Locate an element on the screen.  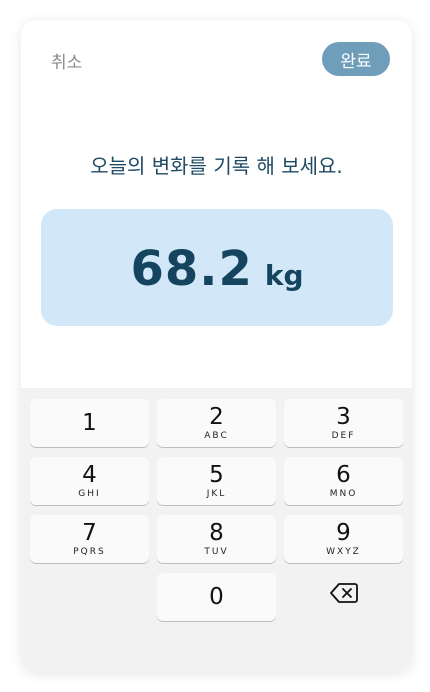
key-5: 5 JKL is located at coordinates (216, 481).